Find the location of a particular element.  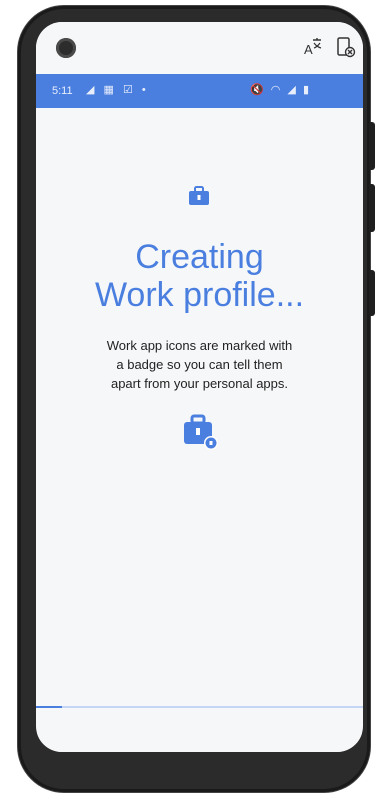

volume-up-button is located at coordinates (372, 146).